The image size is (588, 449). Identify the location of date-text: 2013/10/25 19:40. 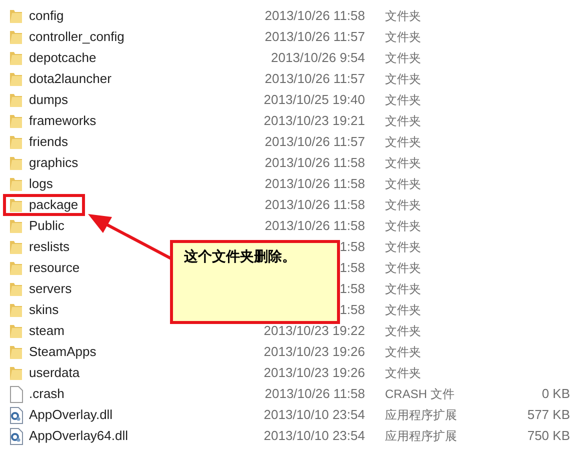
(314, 100).